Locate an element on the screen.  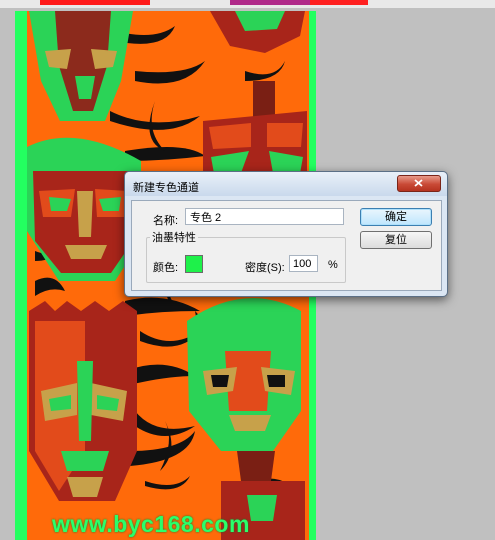
close-button is located at coordinates (419, 183).